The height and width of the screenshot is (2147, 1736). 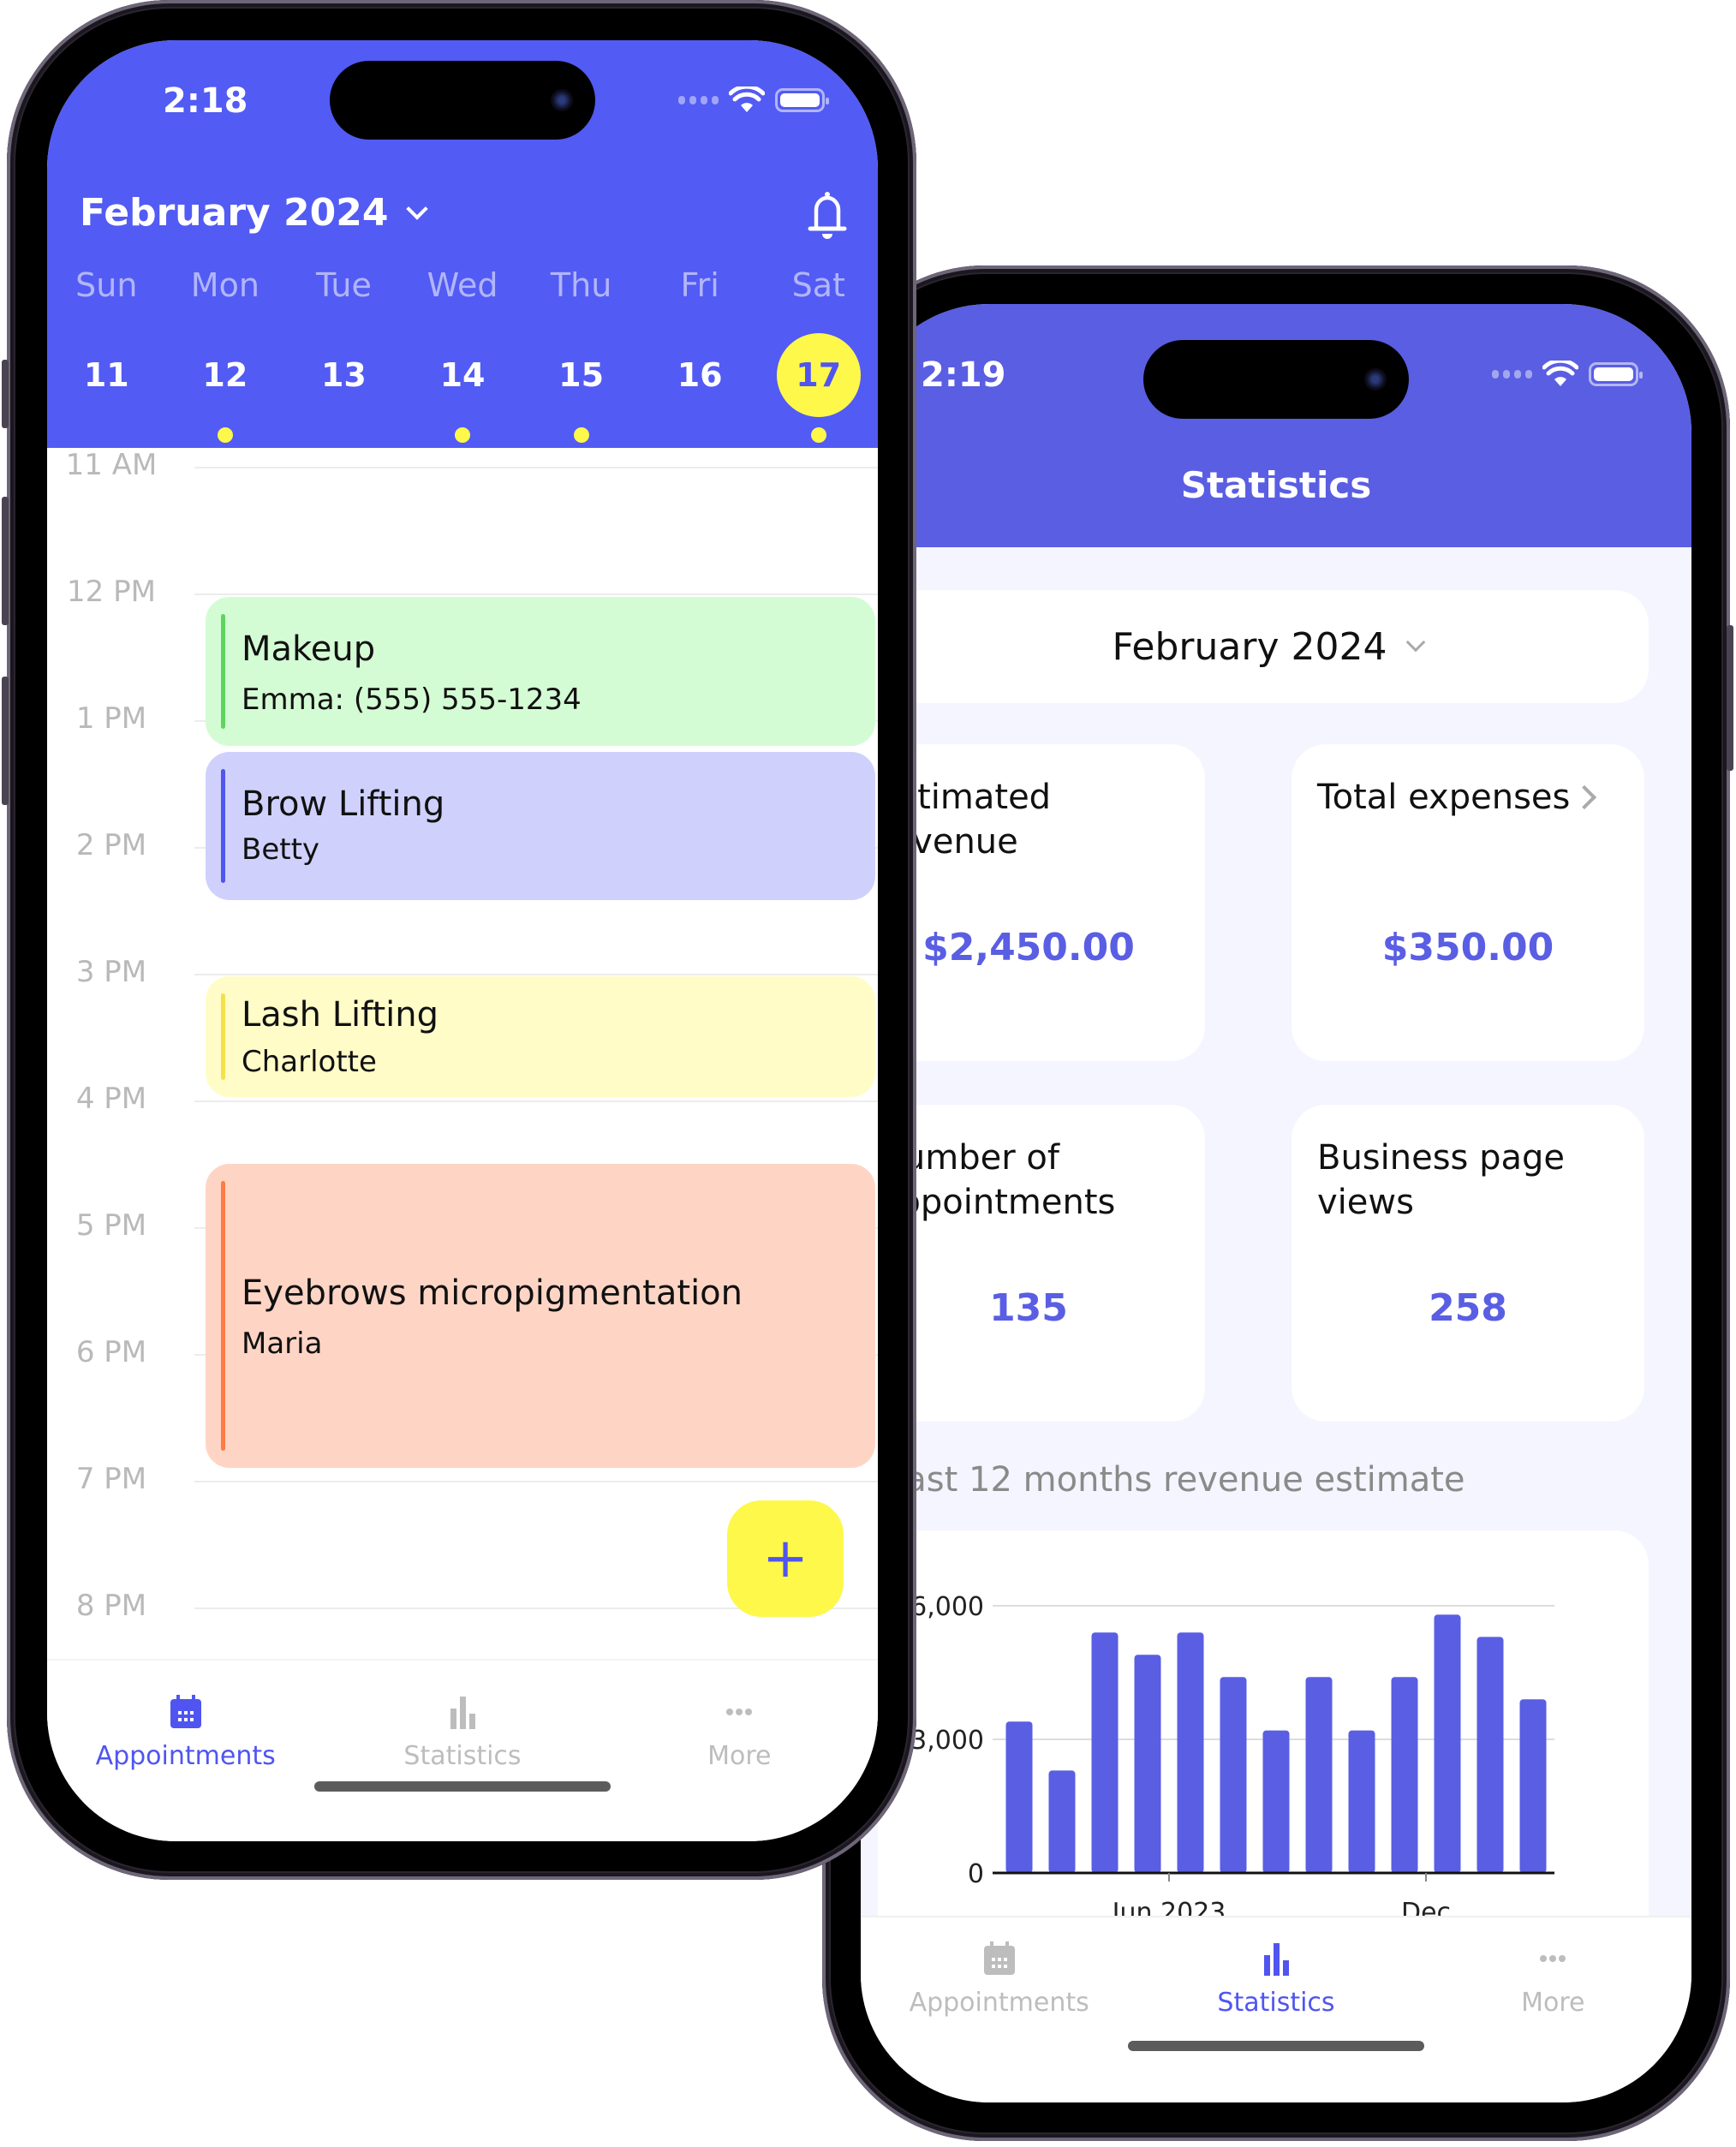 I want to click on weekday-label: Thu, so click(x=581, y=285).